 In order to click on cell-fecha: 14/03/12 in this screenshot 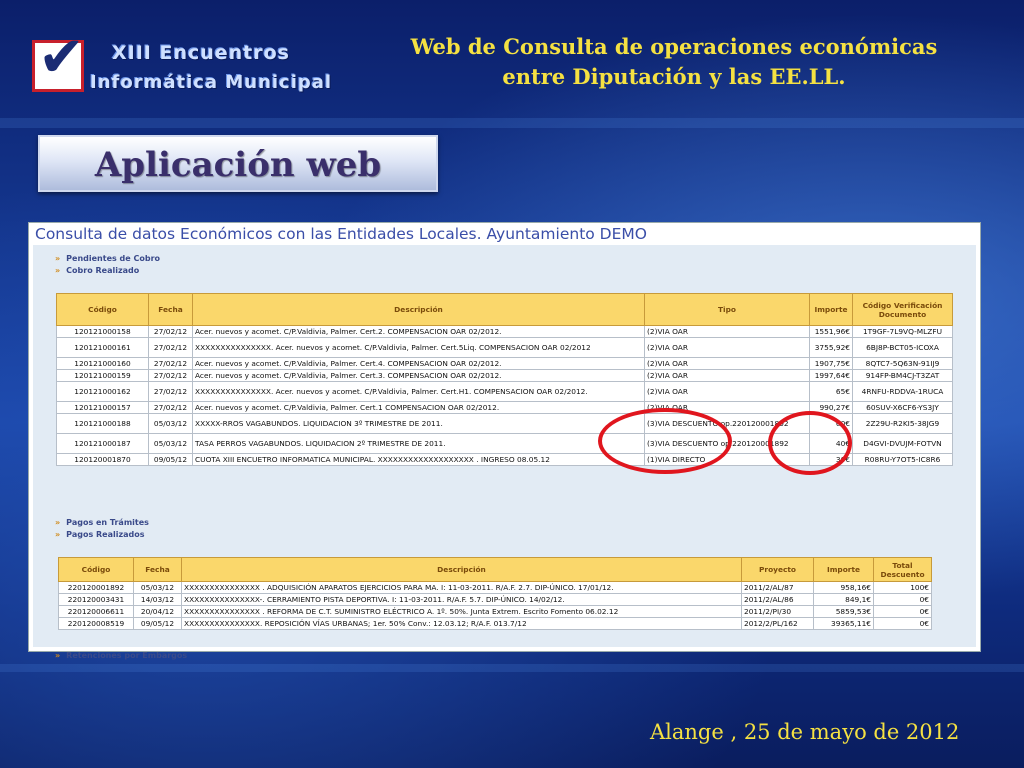, I will do `click(157, 599)`.